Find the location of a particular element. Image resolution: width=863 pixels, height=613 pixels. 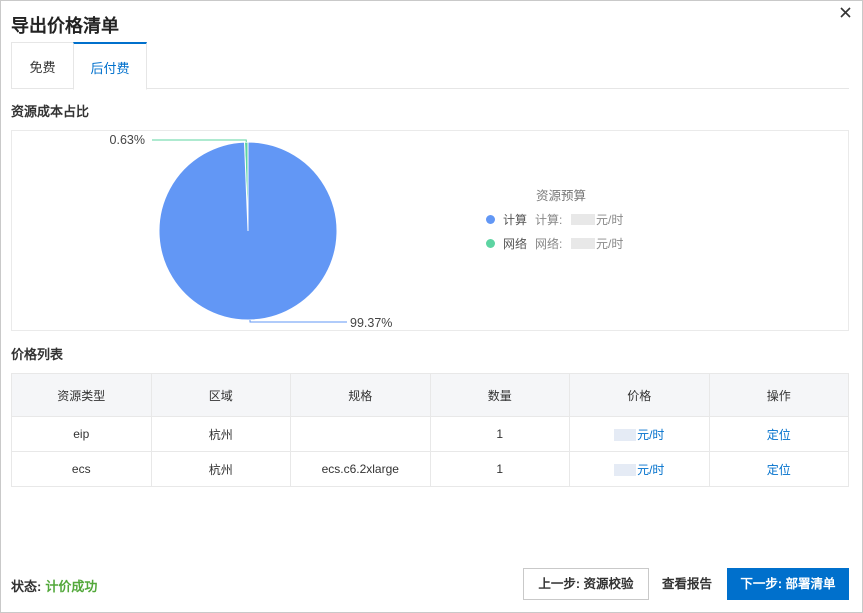

close-button is located at coordinates (846, 13).